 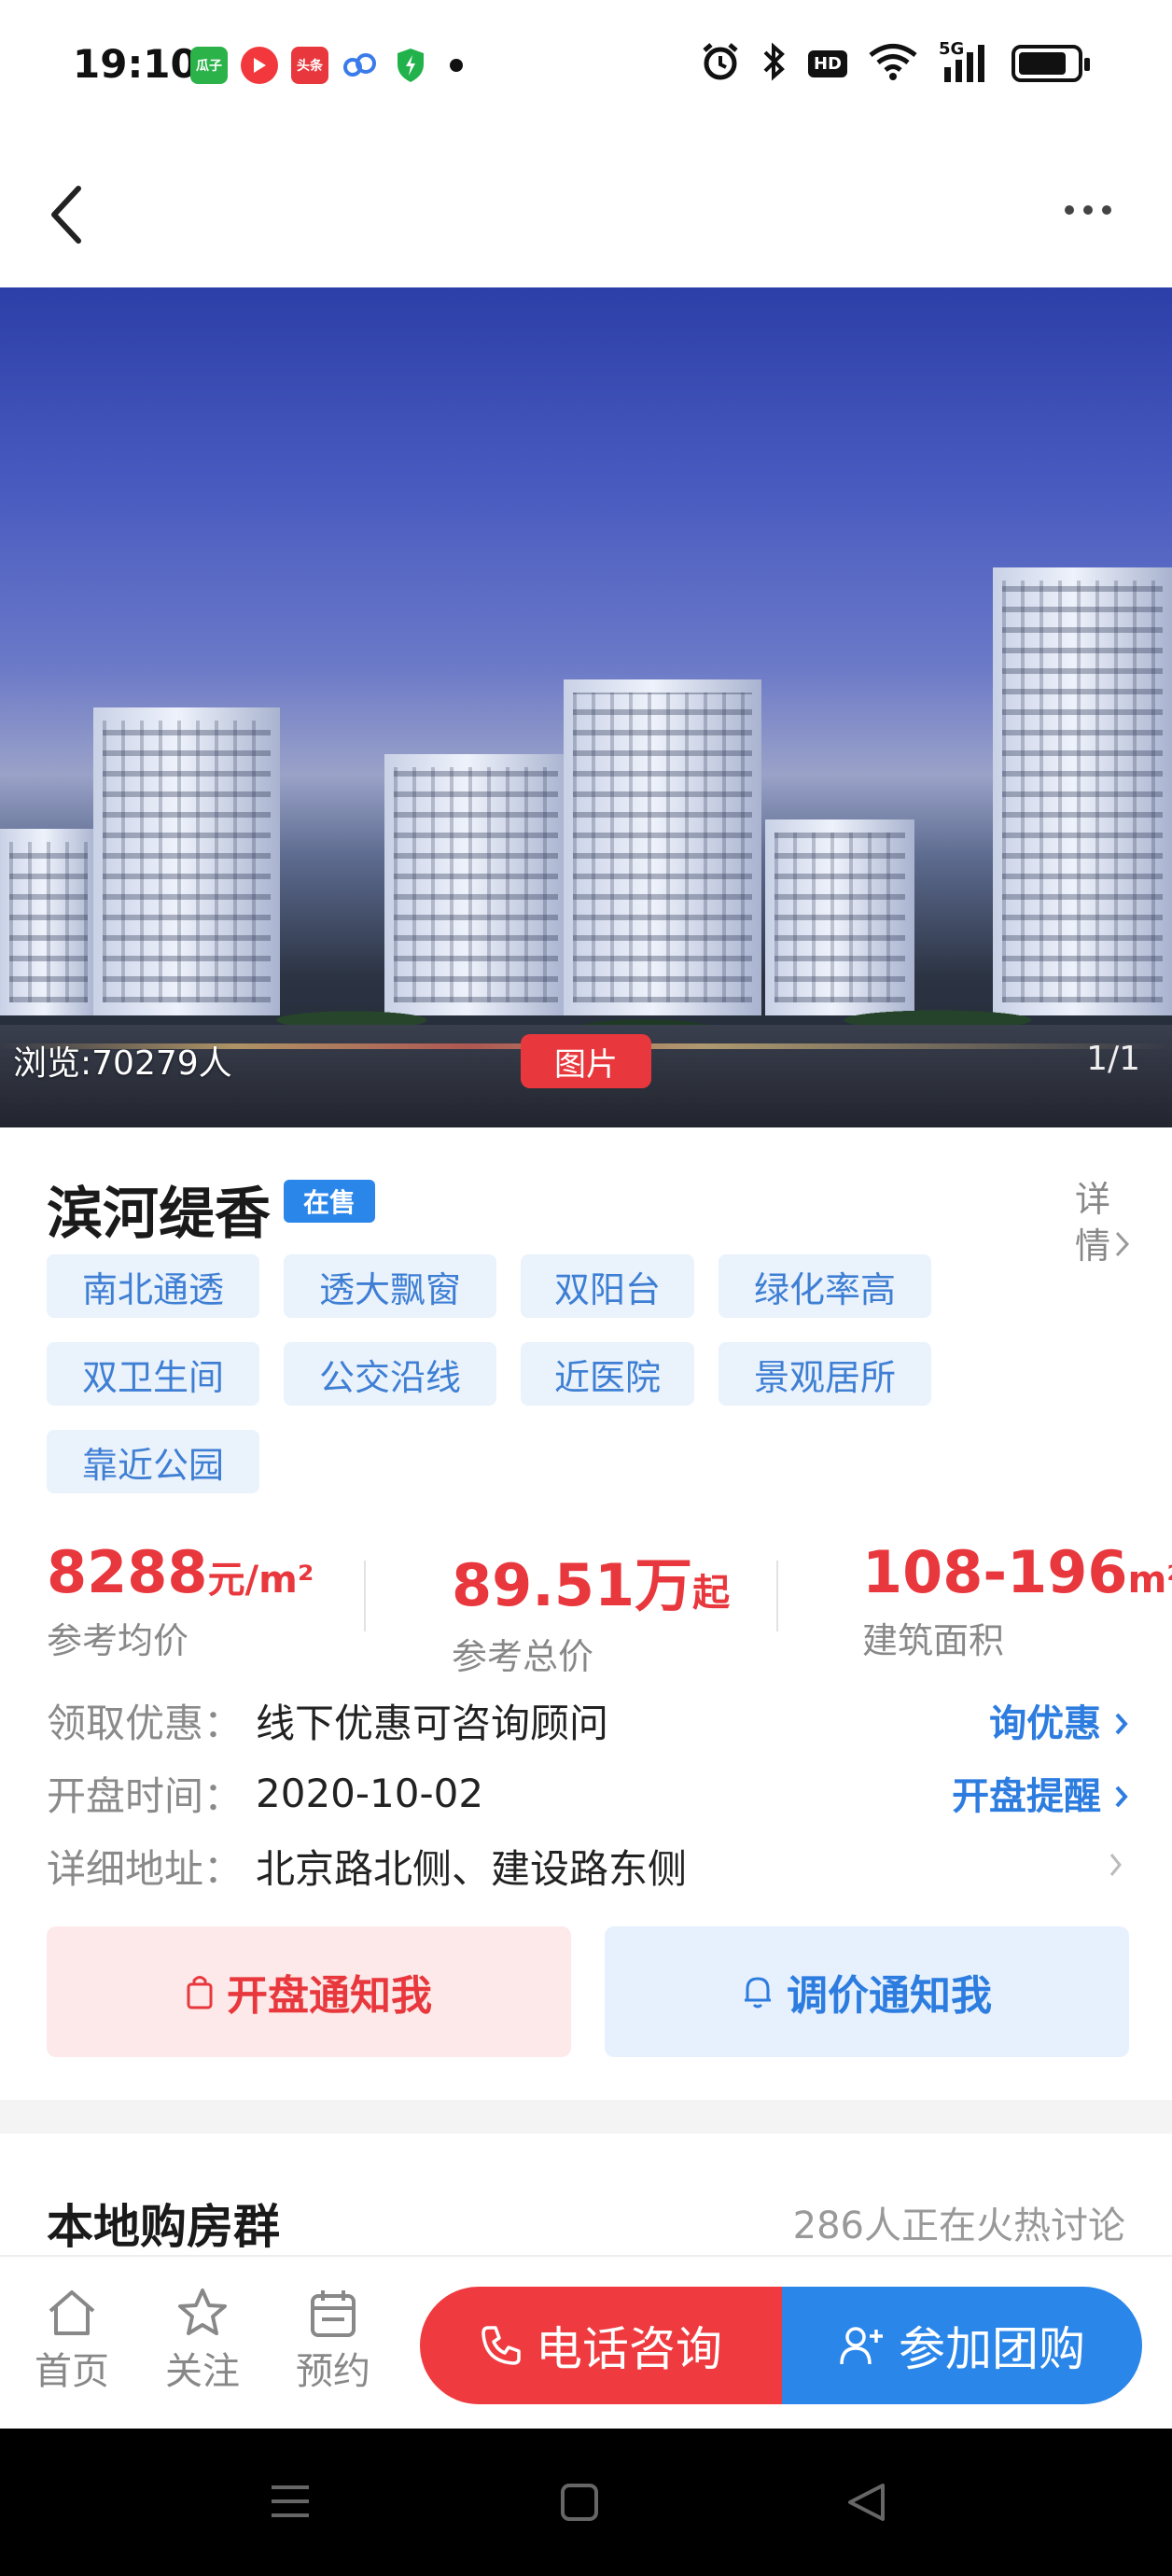 I want to click on reserve-tab: 预约, so click(x=333, y=2340).